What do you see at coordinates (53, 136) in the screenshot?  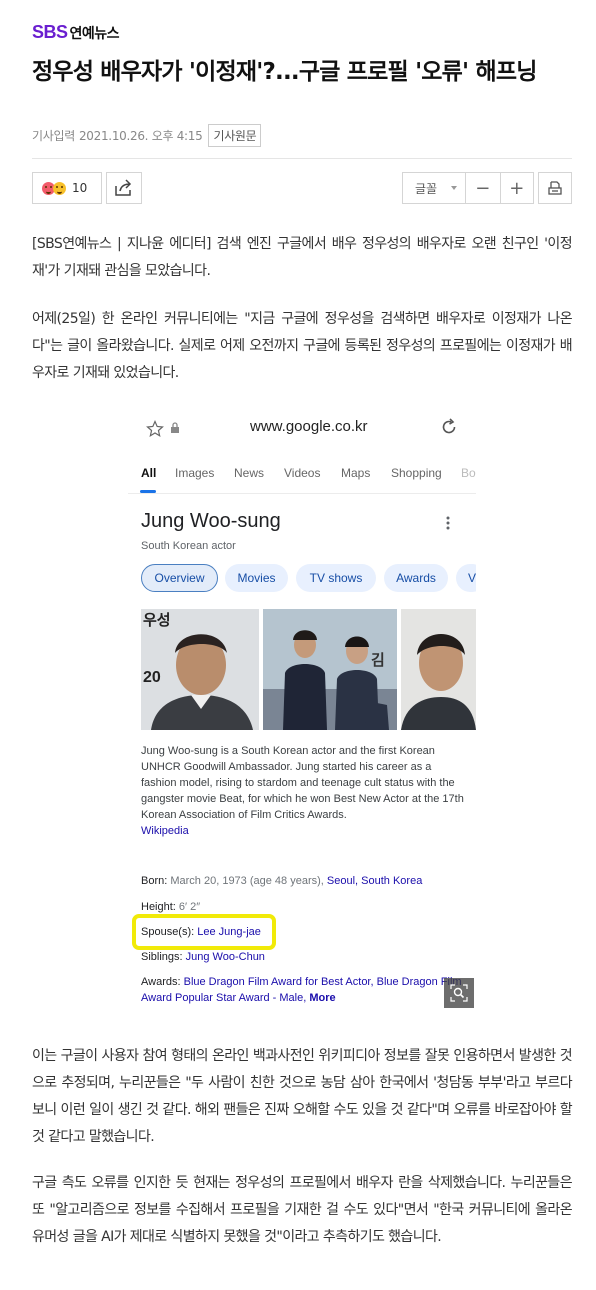 I see `meta-label: 기사입력` at bounding box center [53, 136].